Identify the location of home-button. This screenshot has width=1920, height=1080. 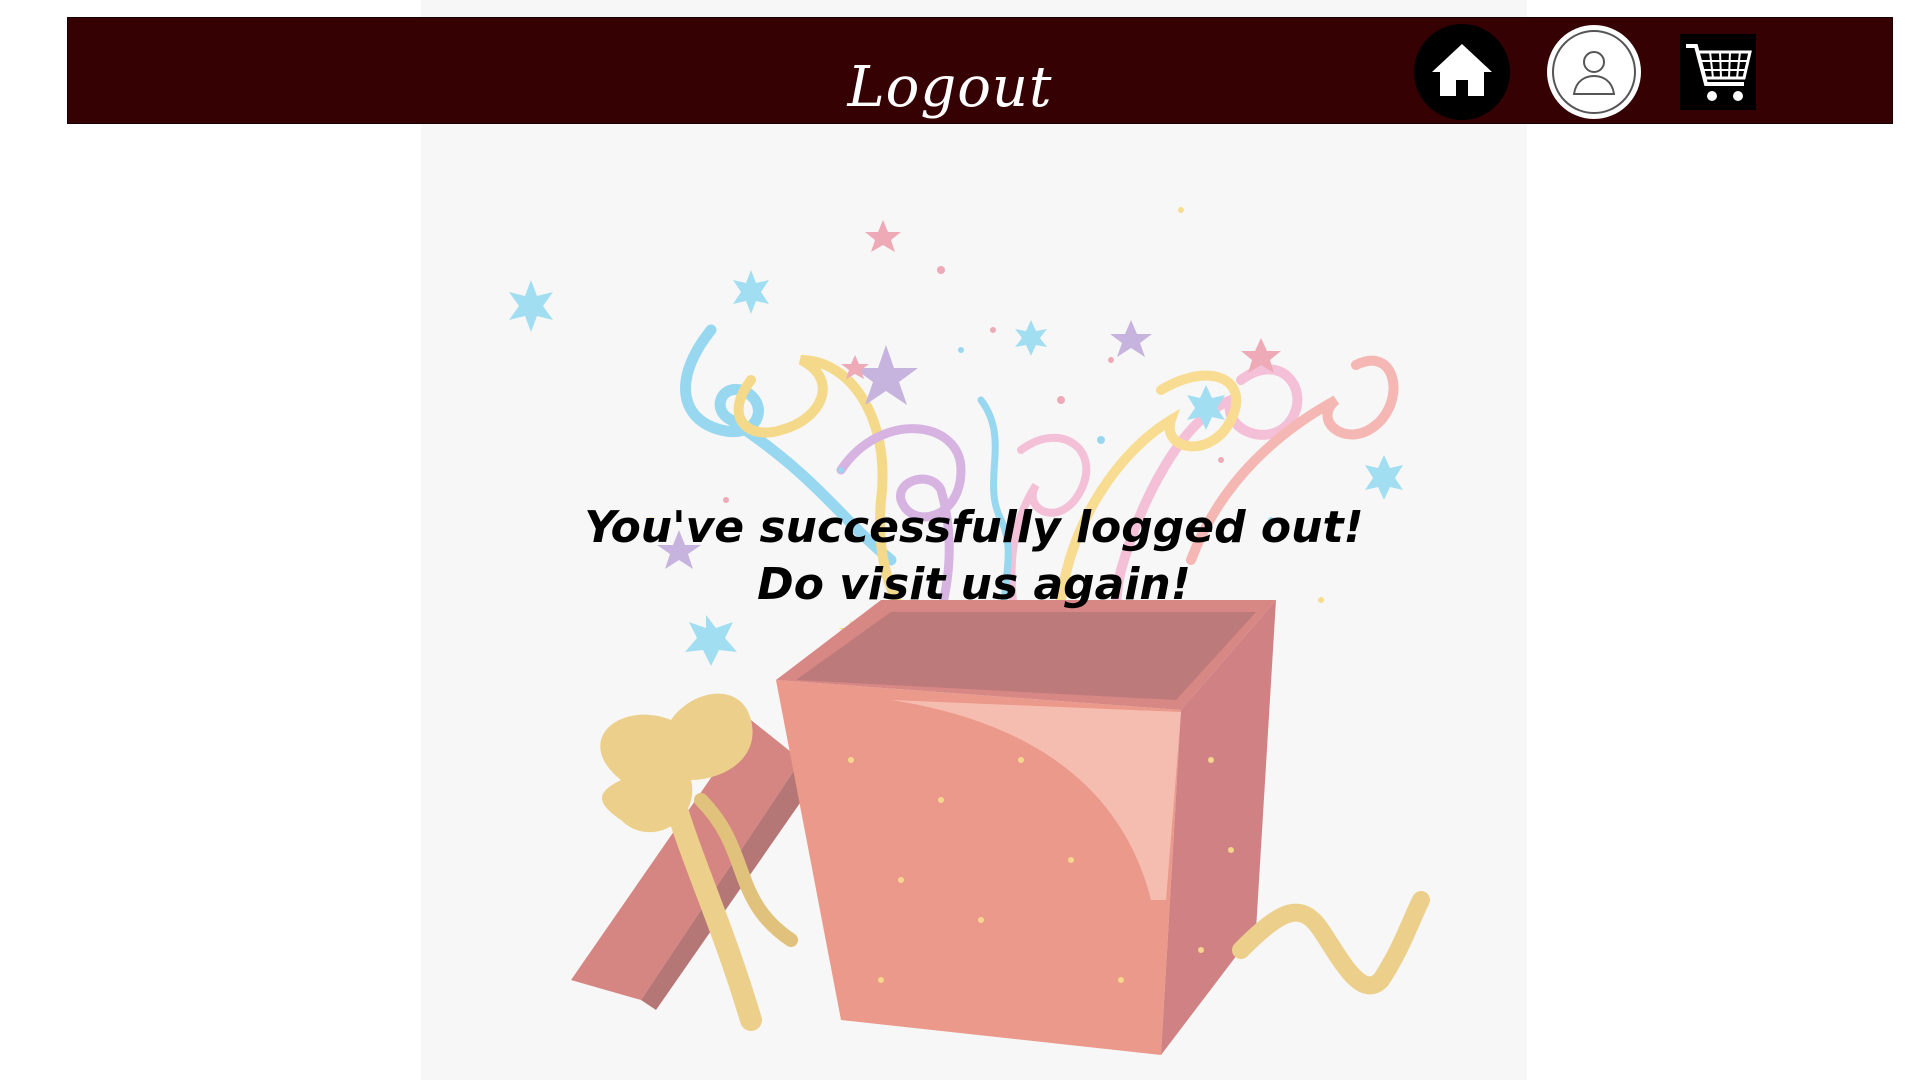
(1462, 72).